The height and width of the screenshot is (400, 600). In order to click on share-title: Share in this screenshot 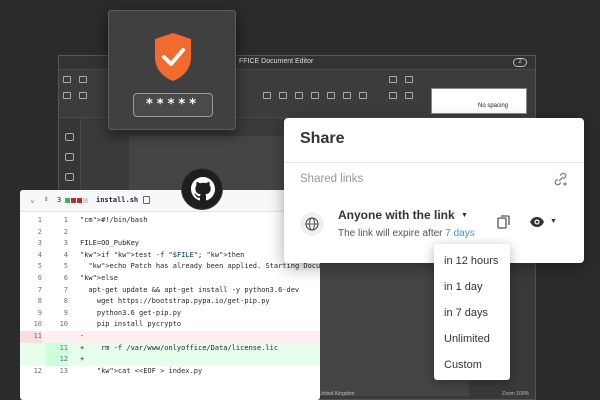, I will do `click(322, 138)`.